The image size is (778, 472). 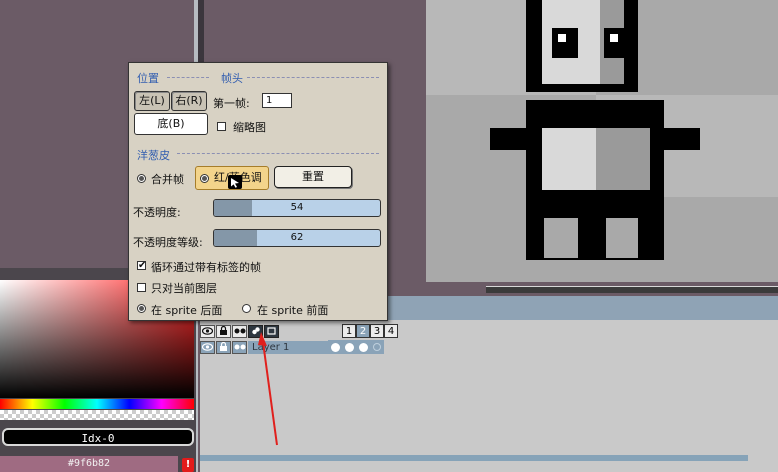 What do you see at coordinates (377, 331) in the screenshot?
I see `frame-tab-3: 3` at bounding box center [377, 331].